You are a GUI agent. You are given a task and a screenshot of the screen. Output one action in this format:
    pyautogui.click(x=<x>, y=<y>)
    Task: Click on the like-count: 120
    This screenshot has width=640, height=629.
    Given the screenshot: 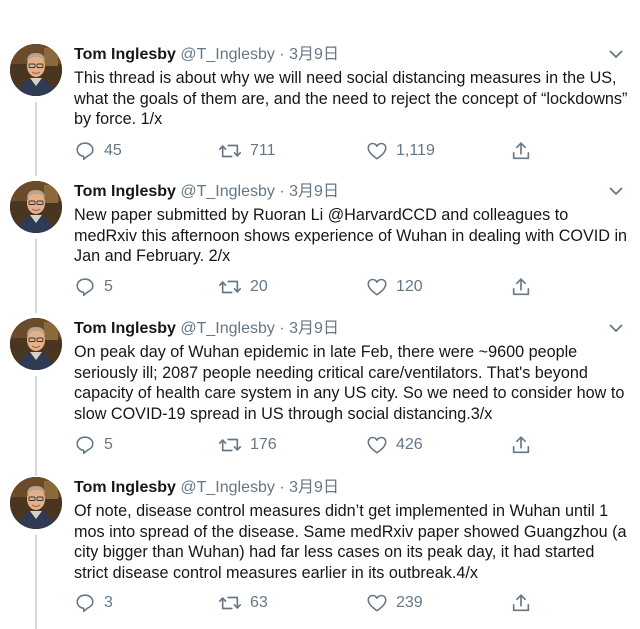 What is the action you would take?
    pyautogui.click(x=409, y=286)
    